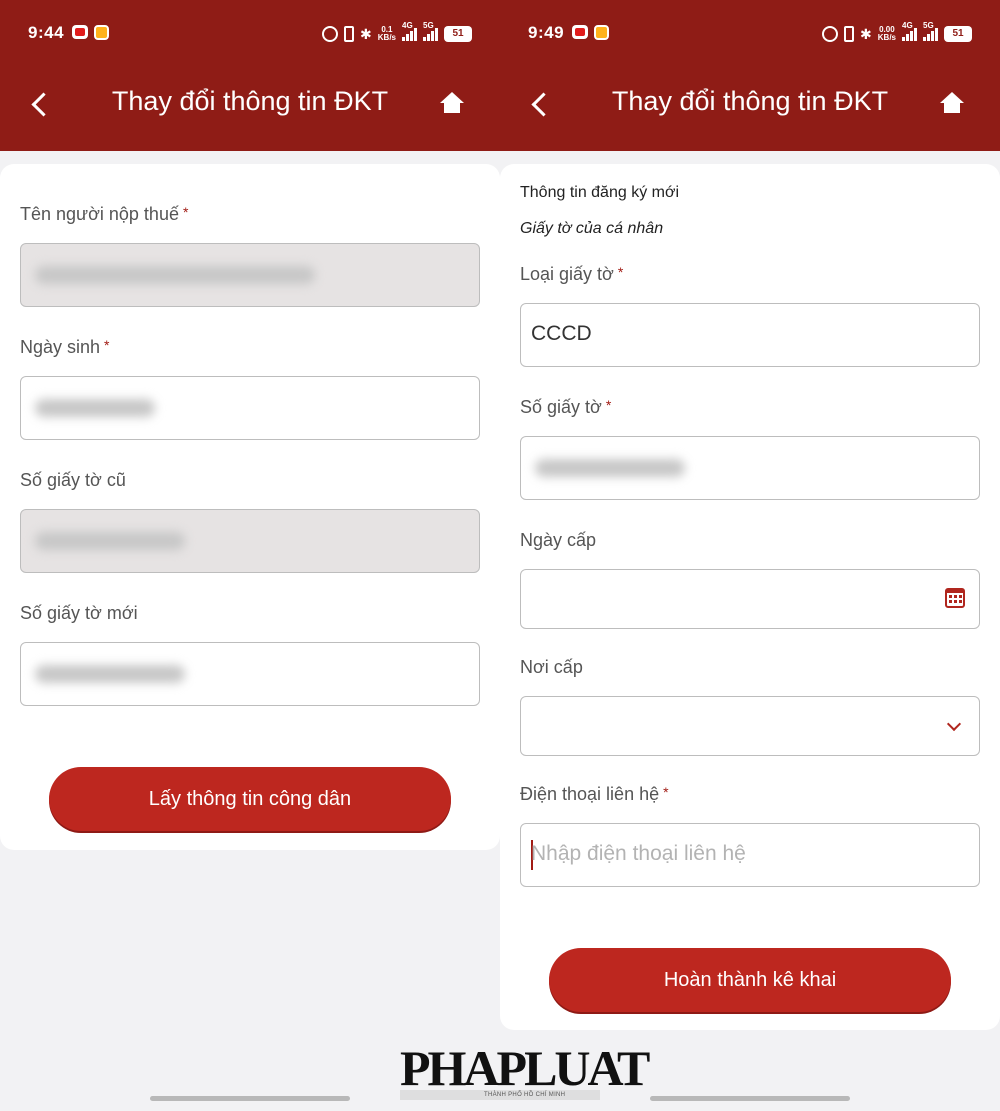 The width and height of the screenshot is (1000, 1111). I want to click on issue-place-select, so click(750, 726).